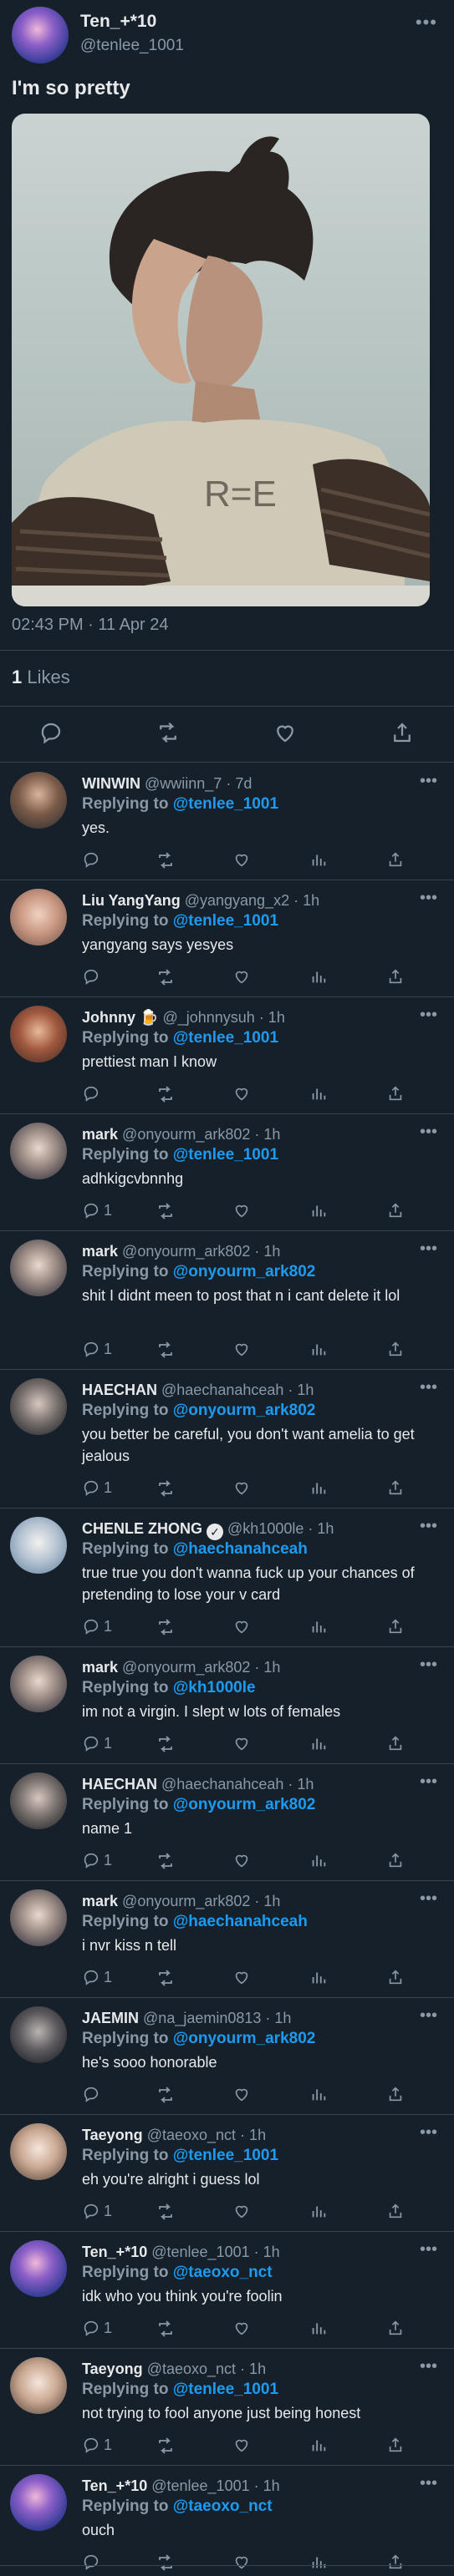 The image size is (454, 2576). I want to click on handle: @na_jaemin0813, so click(202, 2018).